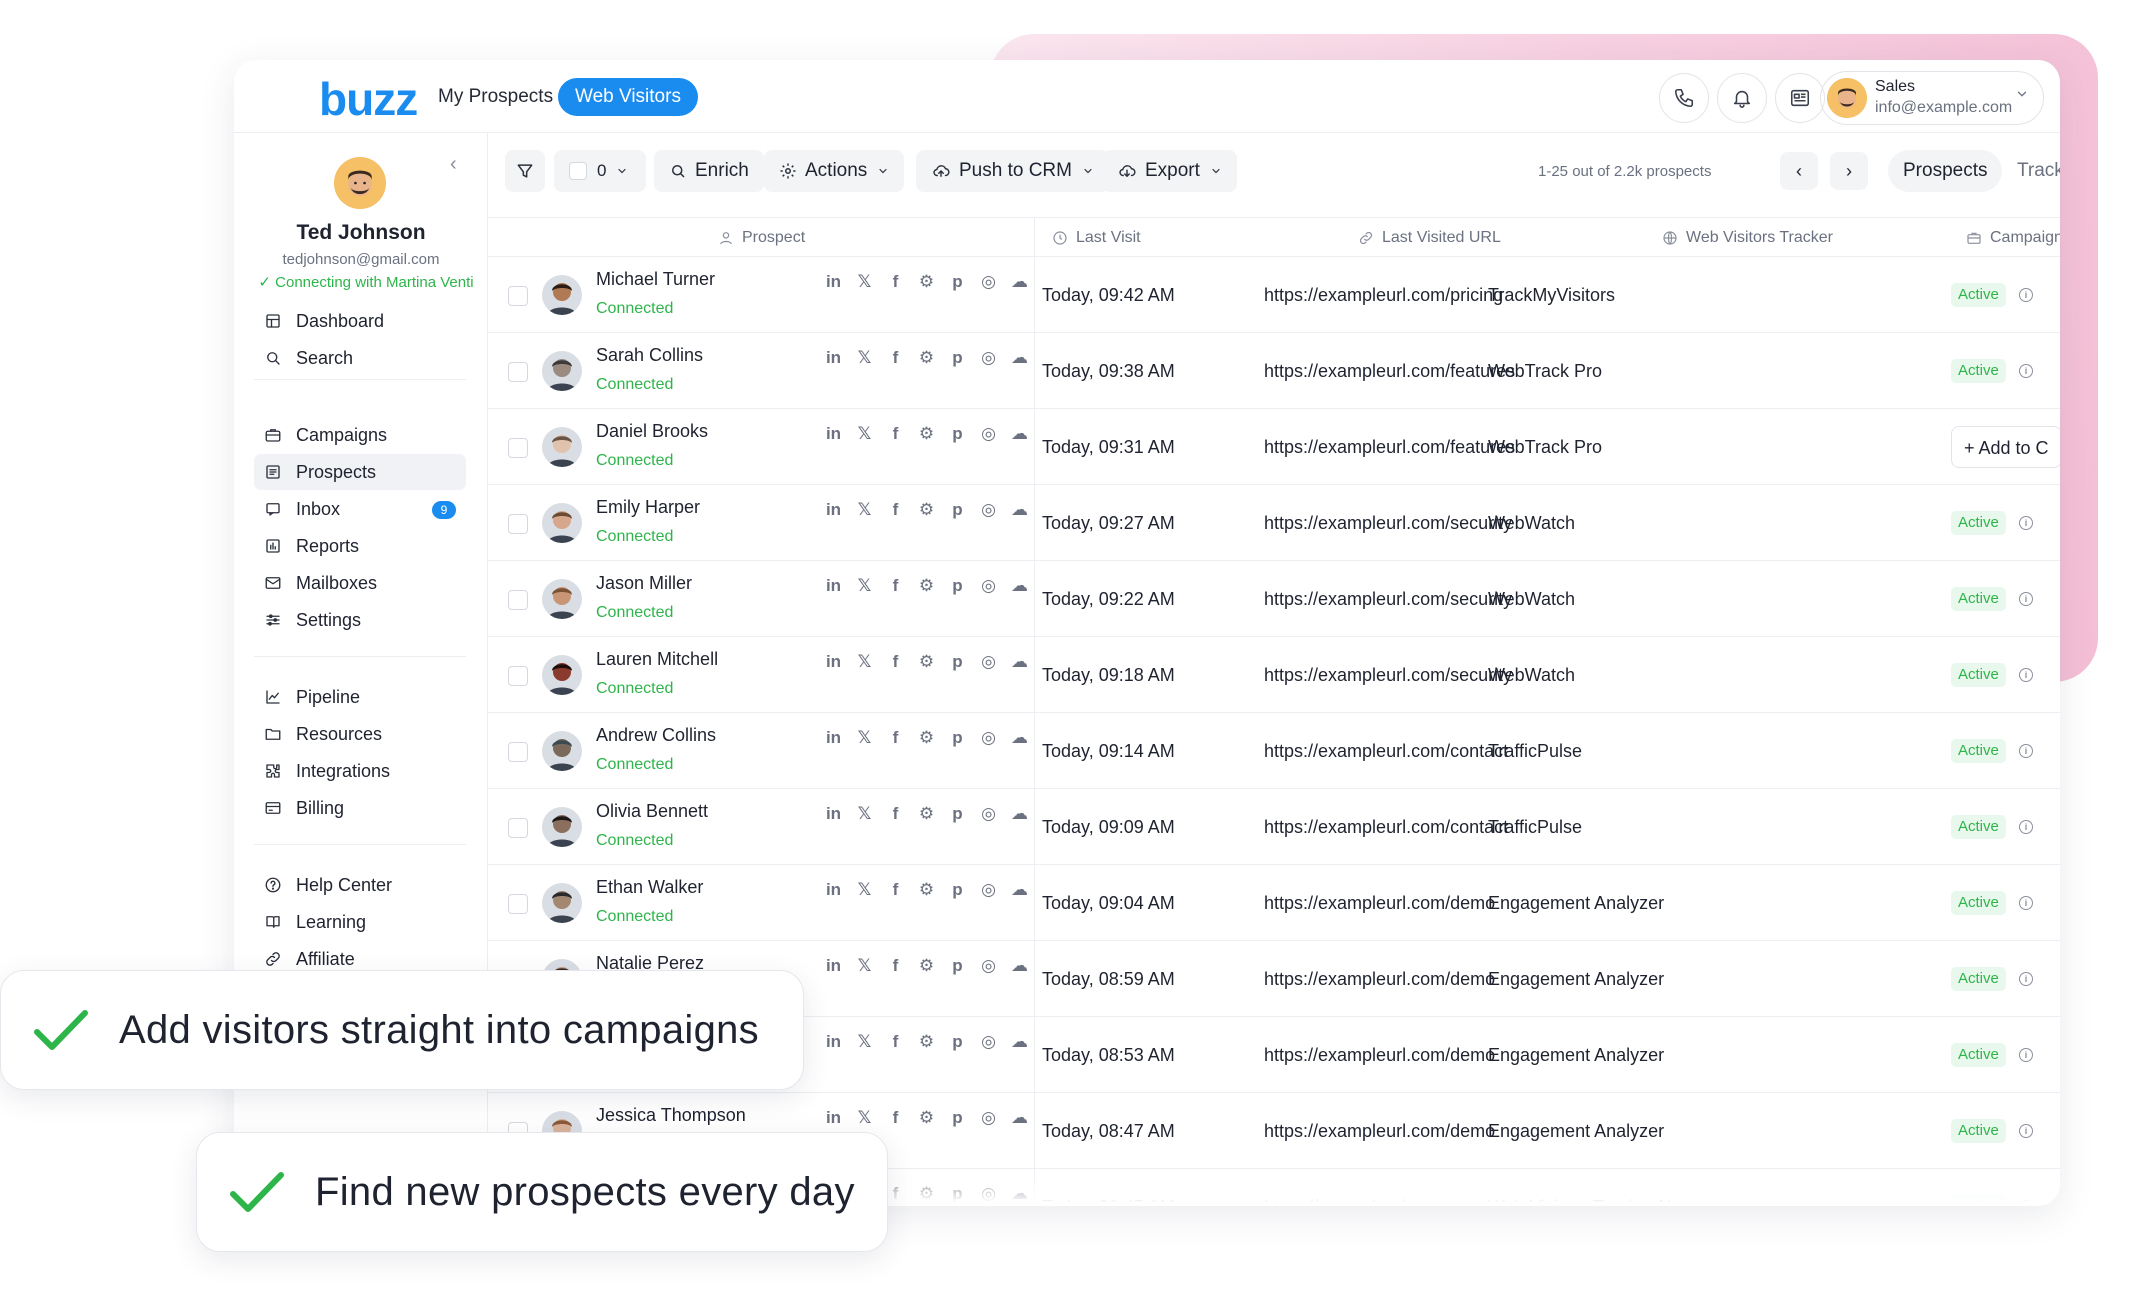  Describe the element at coordinates (360, 771) in the screenshot. I see `sidebar-item-integrations: Integrations` at that location.